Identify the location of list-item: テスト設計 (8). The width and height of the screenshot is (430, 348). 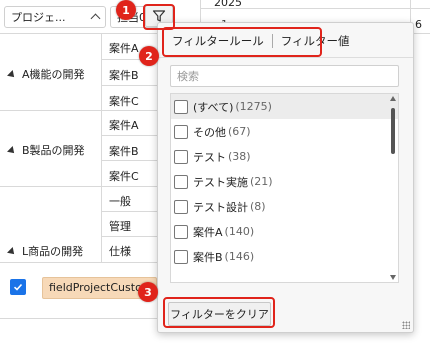
(284, 206).